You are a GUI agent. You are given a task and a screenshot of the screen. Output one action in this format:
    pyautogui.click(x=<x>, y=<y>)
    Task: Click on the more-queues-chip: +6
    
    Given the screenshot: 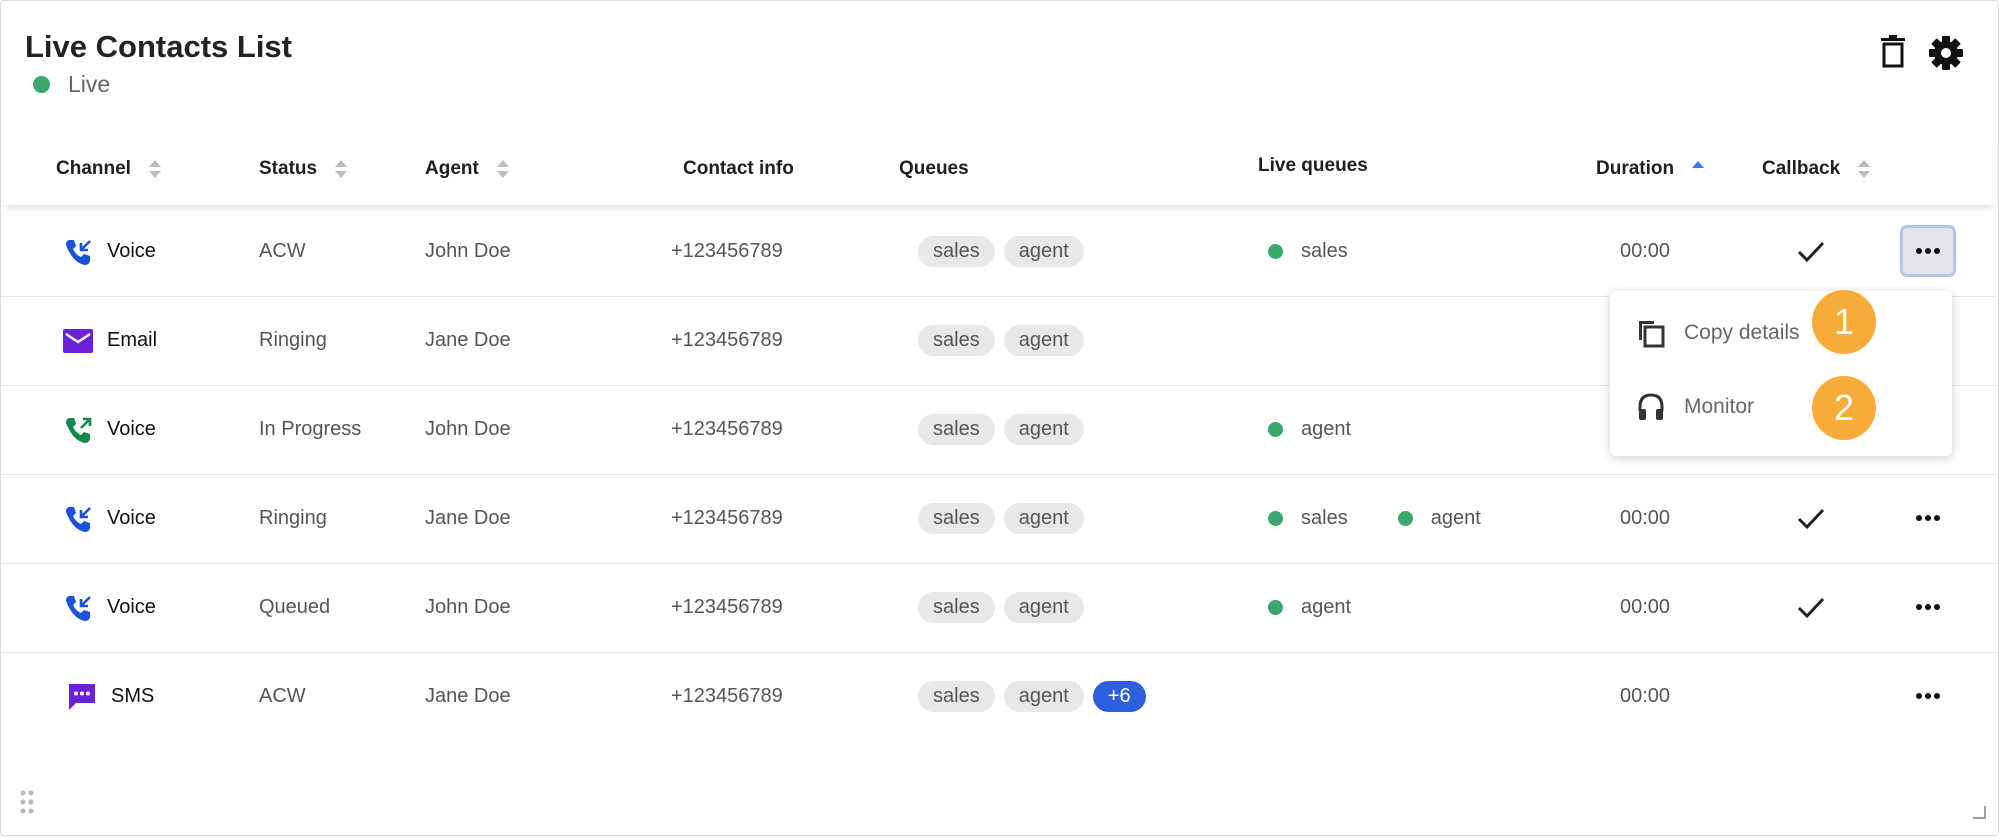 What is the action you would take?
    pyautogui.click(x=1119, y=696)
    